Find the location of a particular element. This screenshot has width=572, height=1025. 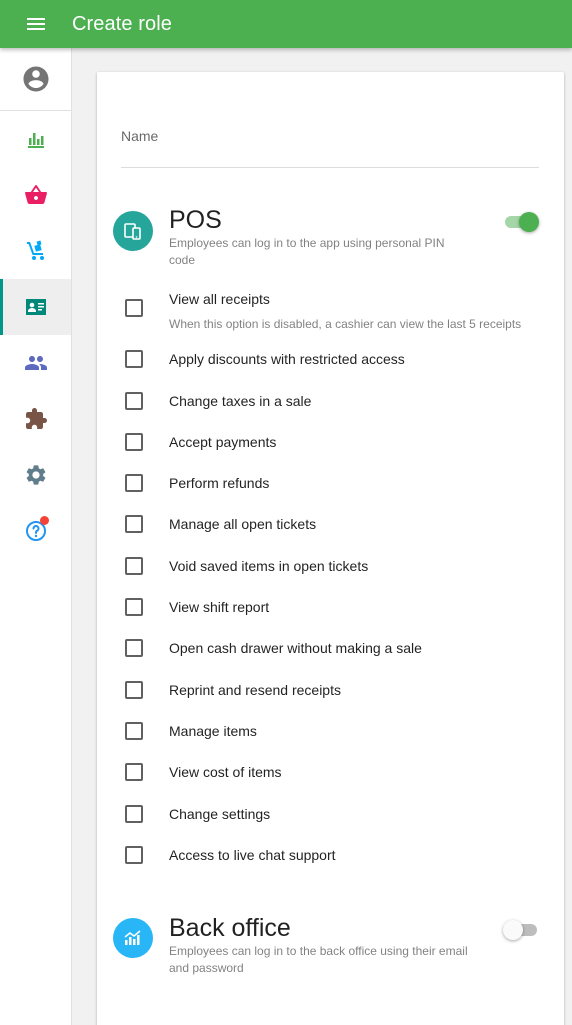

dolly-icon is located at coordinates (35, 250).